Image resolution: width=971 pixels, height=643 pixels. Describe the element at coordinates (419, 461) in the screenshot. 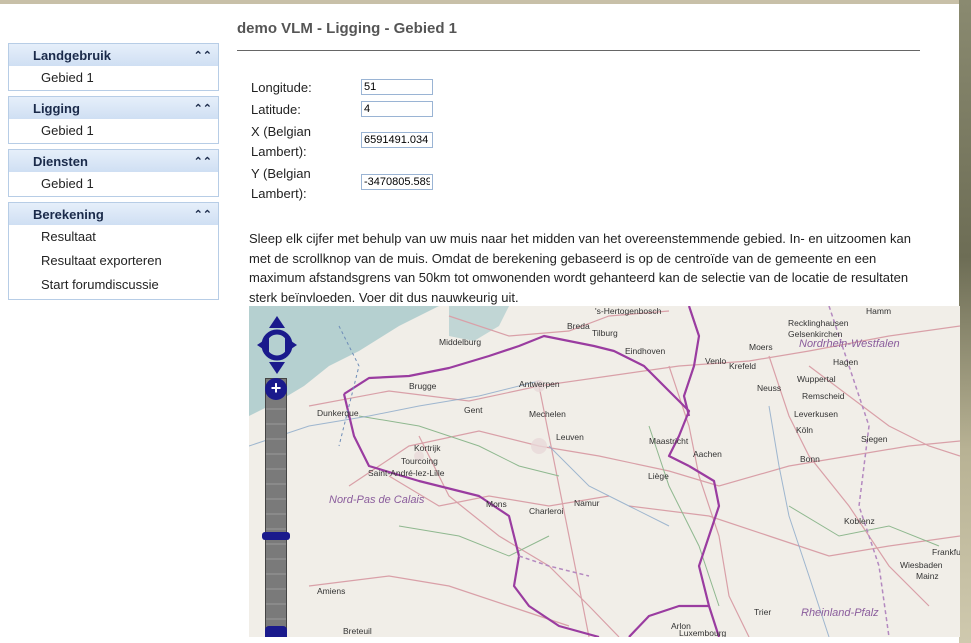

I see `map-city-label: Tourcoing` at that location.